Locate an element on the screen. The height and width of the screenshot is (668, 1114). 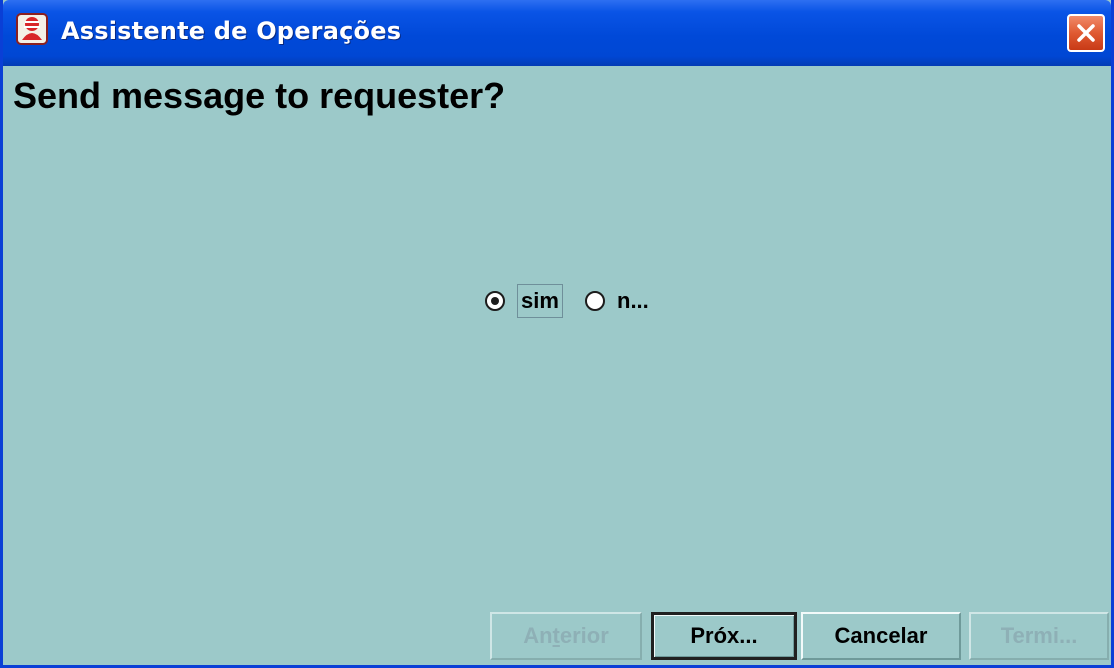
close-icon is located at coordinates (1086, 33).